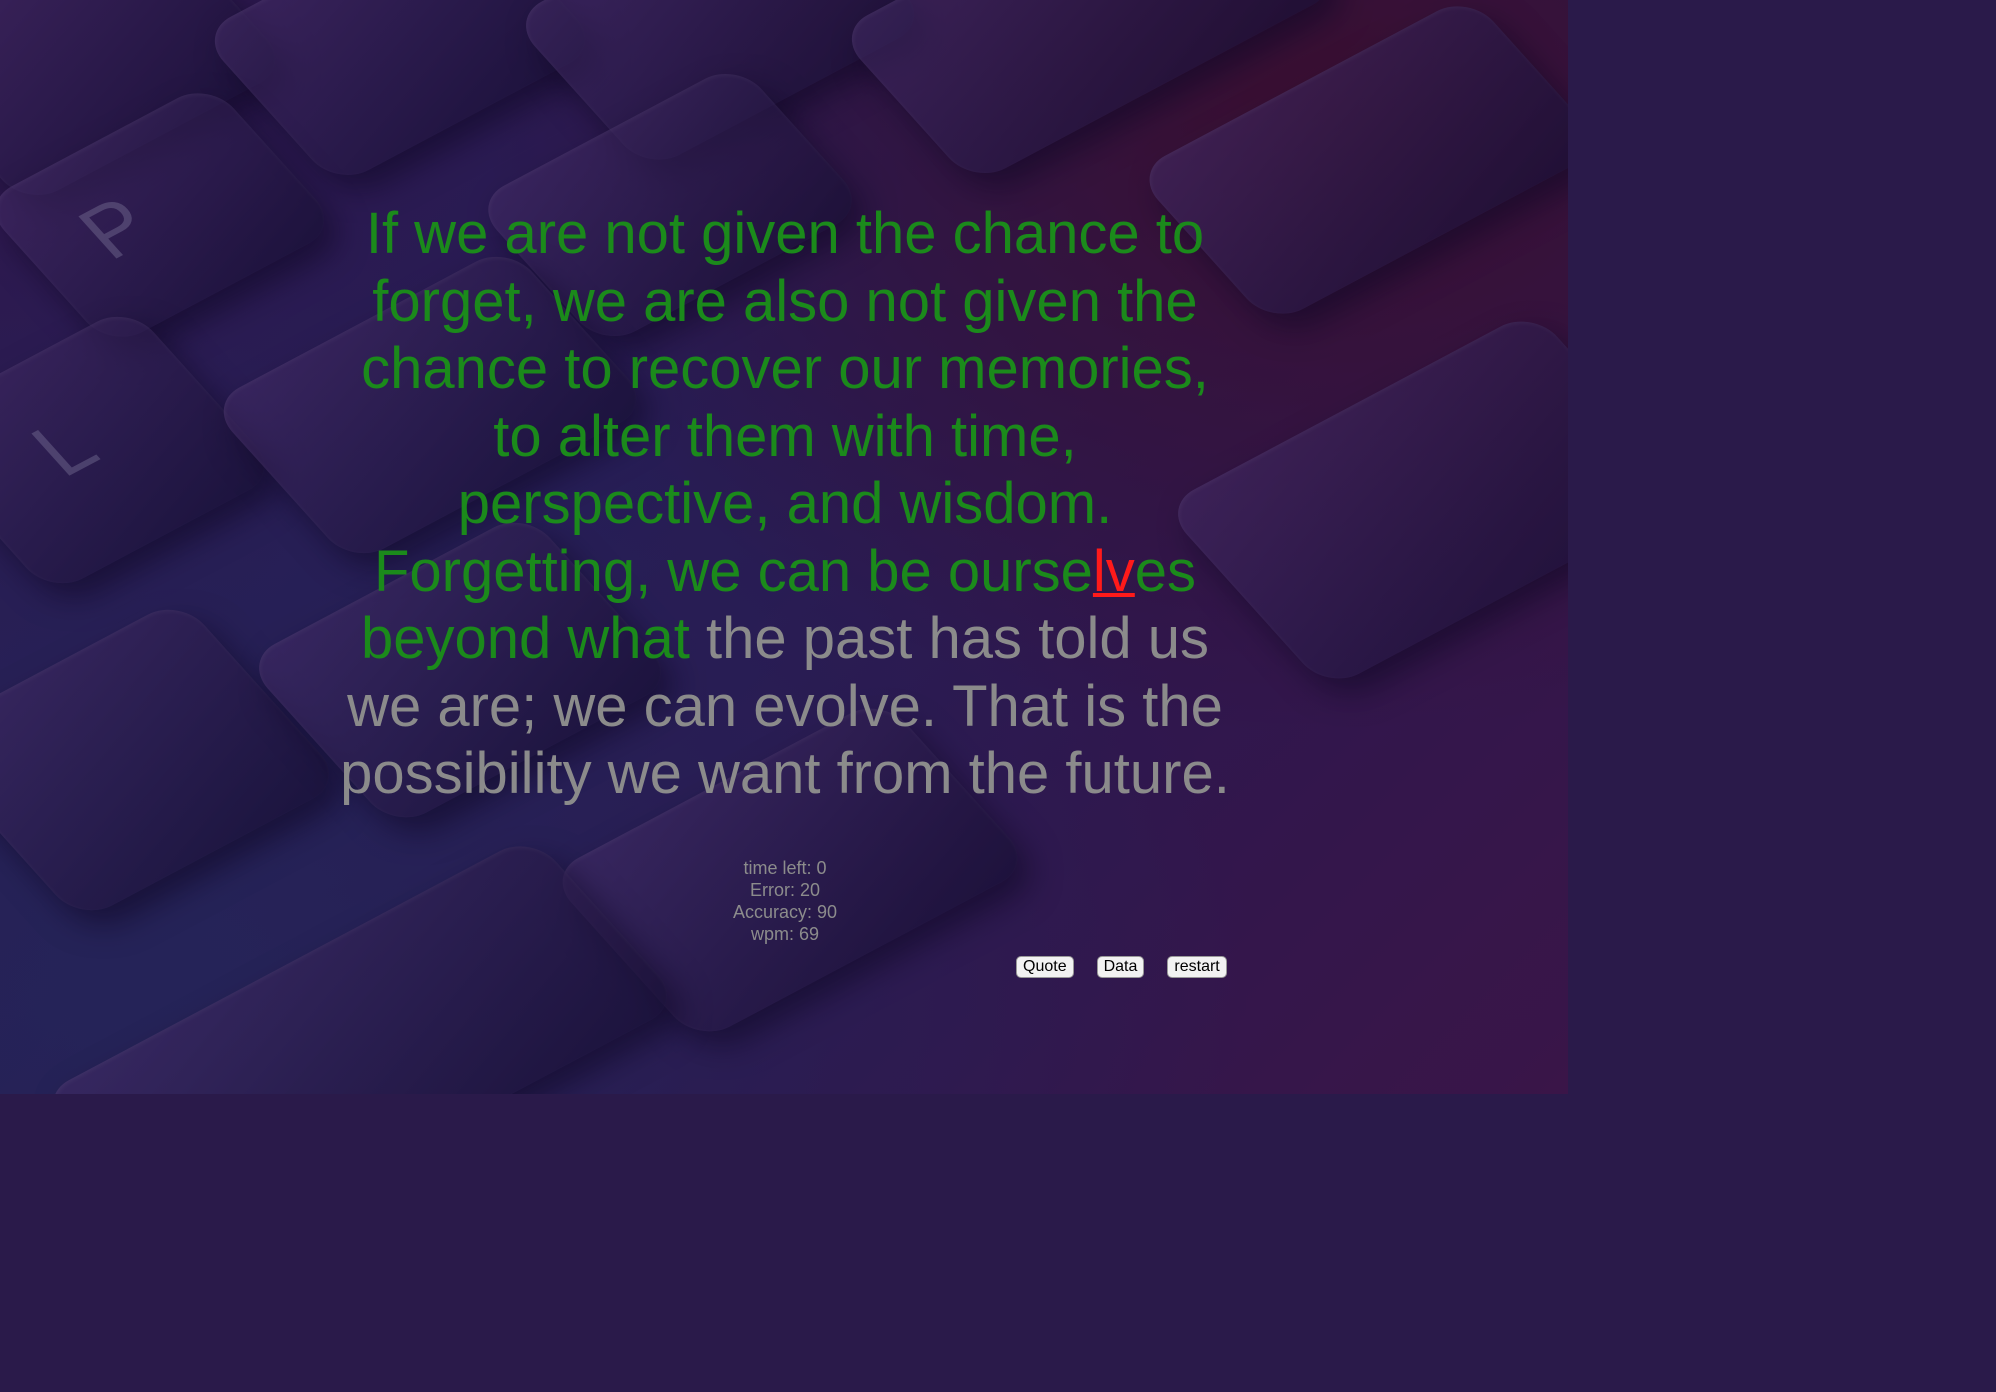 The width and height of the screenshot is (1996, 1392). Describe the element at coordinates (785, 868) in the screenshot. I see `time-left-stat: time left: 0` at that location.